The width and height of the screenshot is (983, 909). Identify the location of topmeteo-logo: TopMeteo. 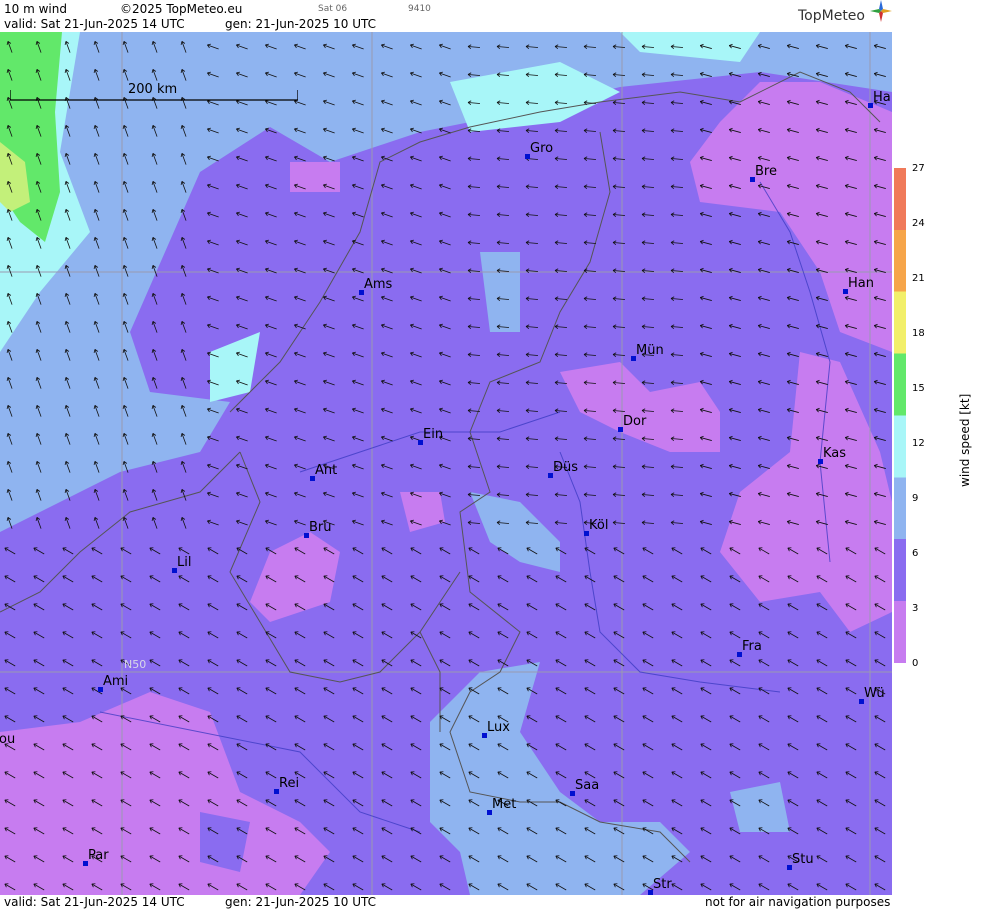
(845, 12).